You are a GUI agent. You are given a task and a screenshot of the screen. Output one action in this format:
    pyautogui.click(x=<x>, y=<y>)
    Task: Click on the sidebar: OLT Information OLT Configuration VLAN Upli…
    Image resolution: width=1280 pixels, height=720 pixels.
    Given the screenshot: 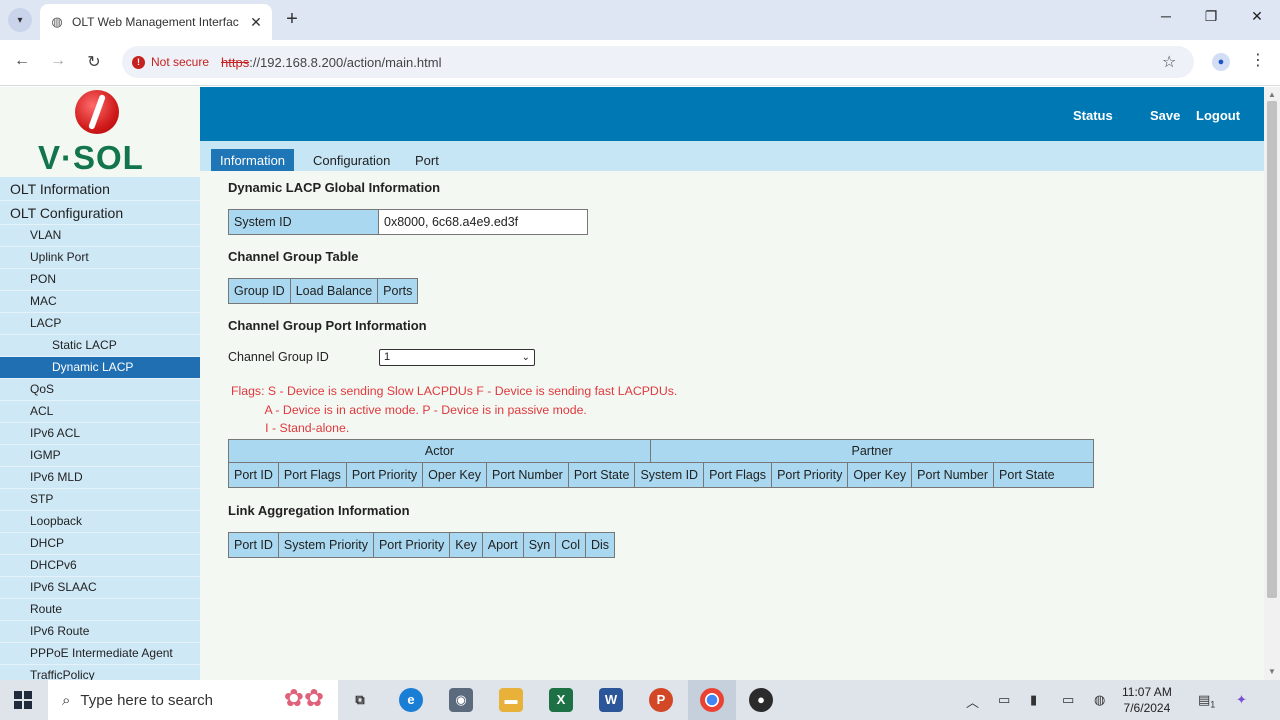 What is the action you would take?
    pyautogui.click(x=100, y=428)
    